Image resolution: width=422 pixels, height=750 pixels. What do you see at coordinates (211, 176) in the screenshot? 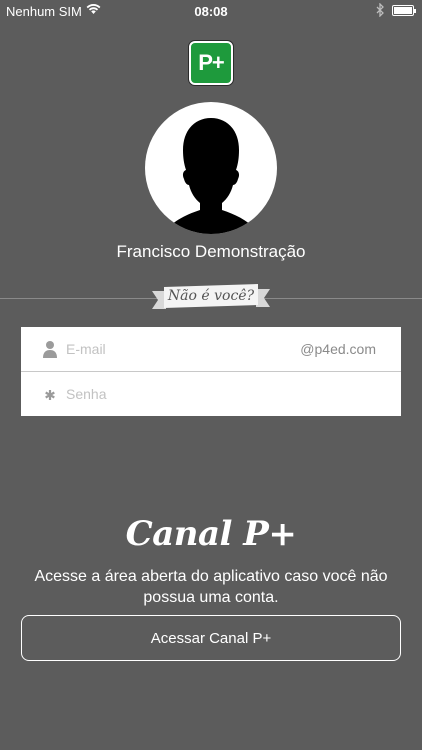
I see `person-silhouette-icon` at bounding box center [211, 176].